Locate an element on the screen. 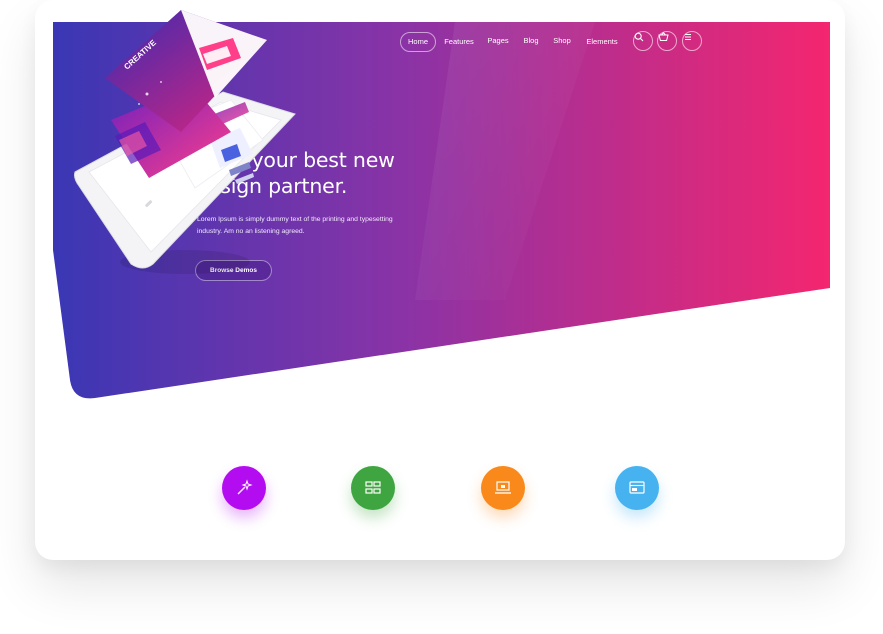 Image resolution: width=883 pixels, height=634 pixels. search-icon is located at coordinates (639, 37).